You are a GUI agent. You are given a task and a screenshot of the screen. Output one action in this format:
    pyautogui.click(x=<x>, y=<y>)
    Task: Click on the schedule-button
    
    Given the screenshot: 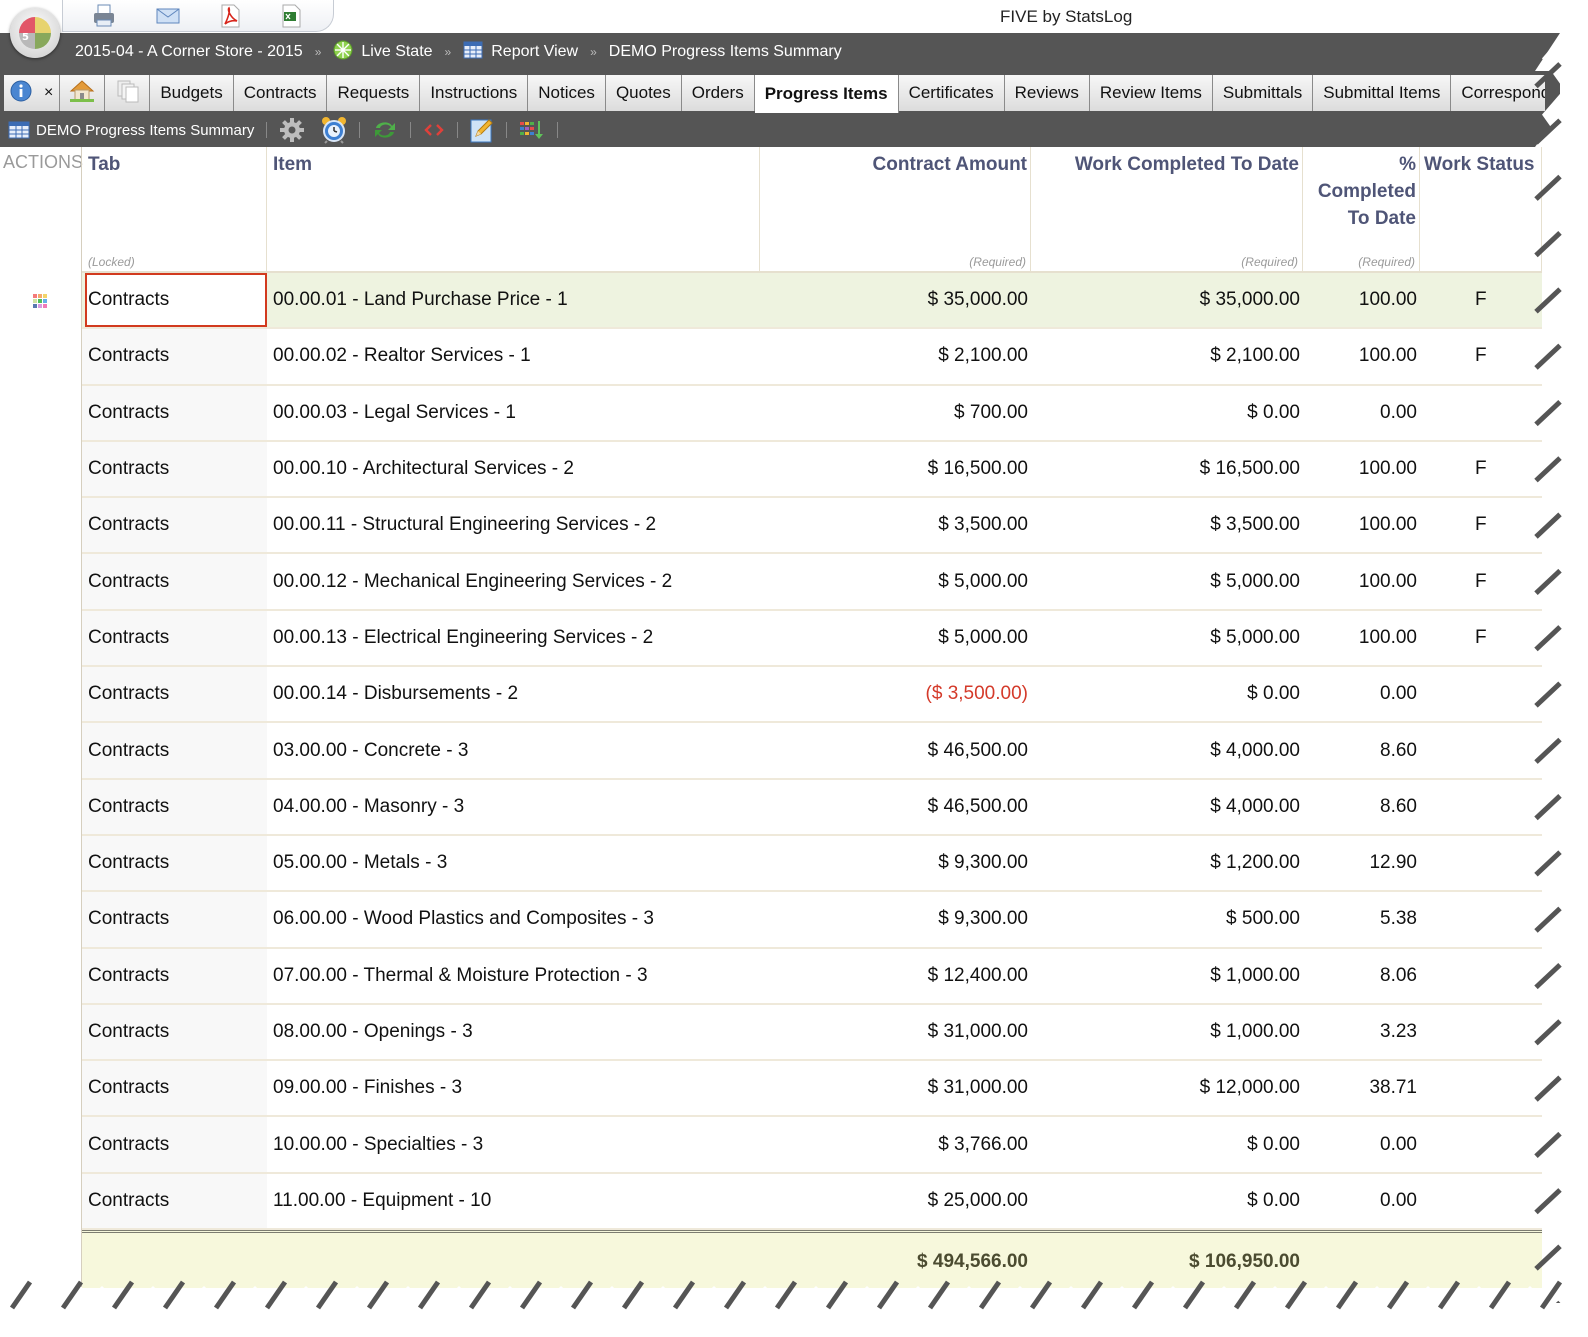 What is the action you would take?
    pyautogui.click(x=334, y=130)
    